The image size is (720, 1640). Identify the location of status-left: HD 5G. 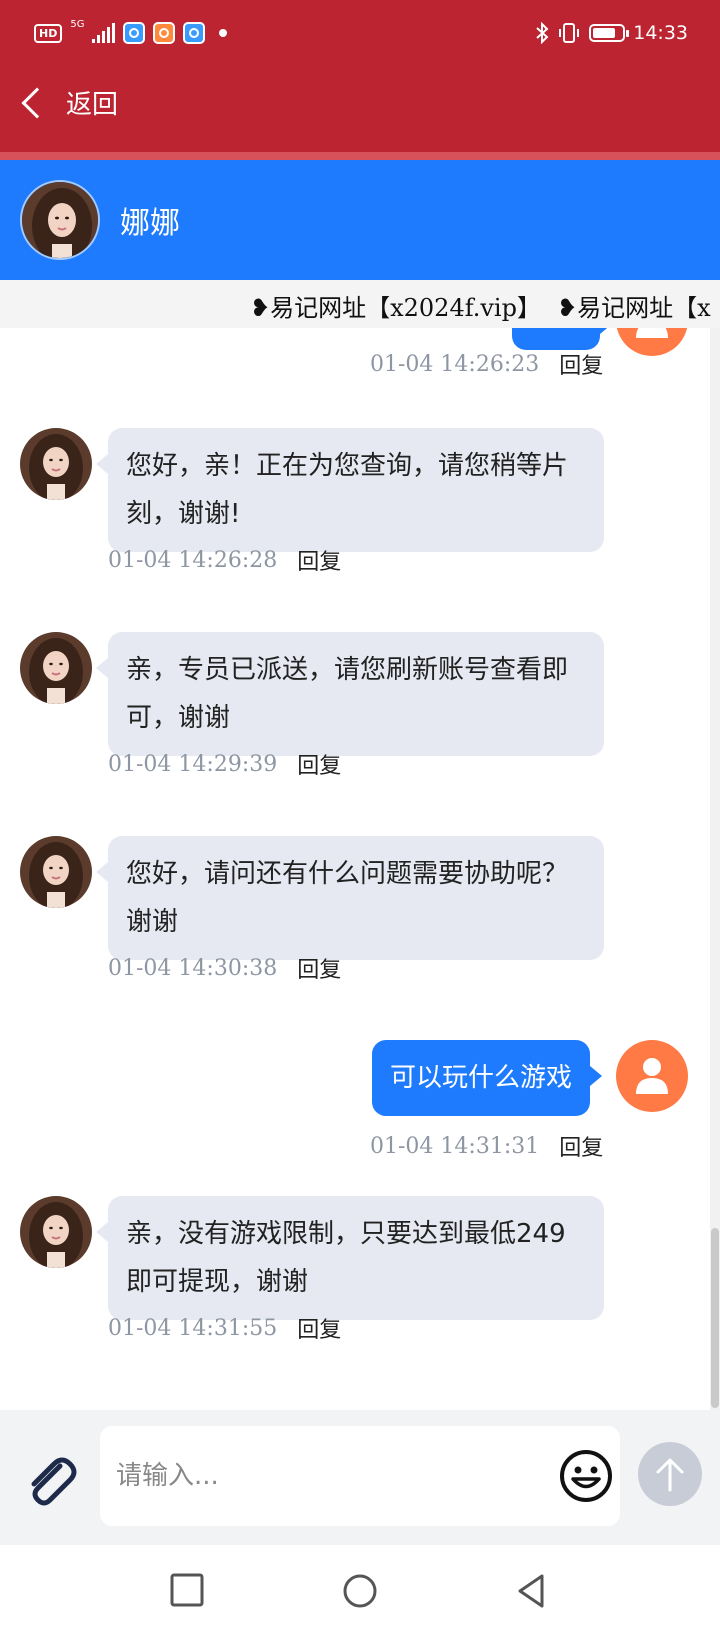
(131, 31).